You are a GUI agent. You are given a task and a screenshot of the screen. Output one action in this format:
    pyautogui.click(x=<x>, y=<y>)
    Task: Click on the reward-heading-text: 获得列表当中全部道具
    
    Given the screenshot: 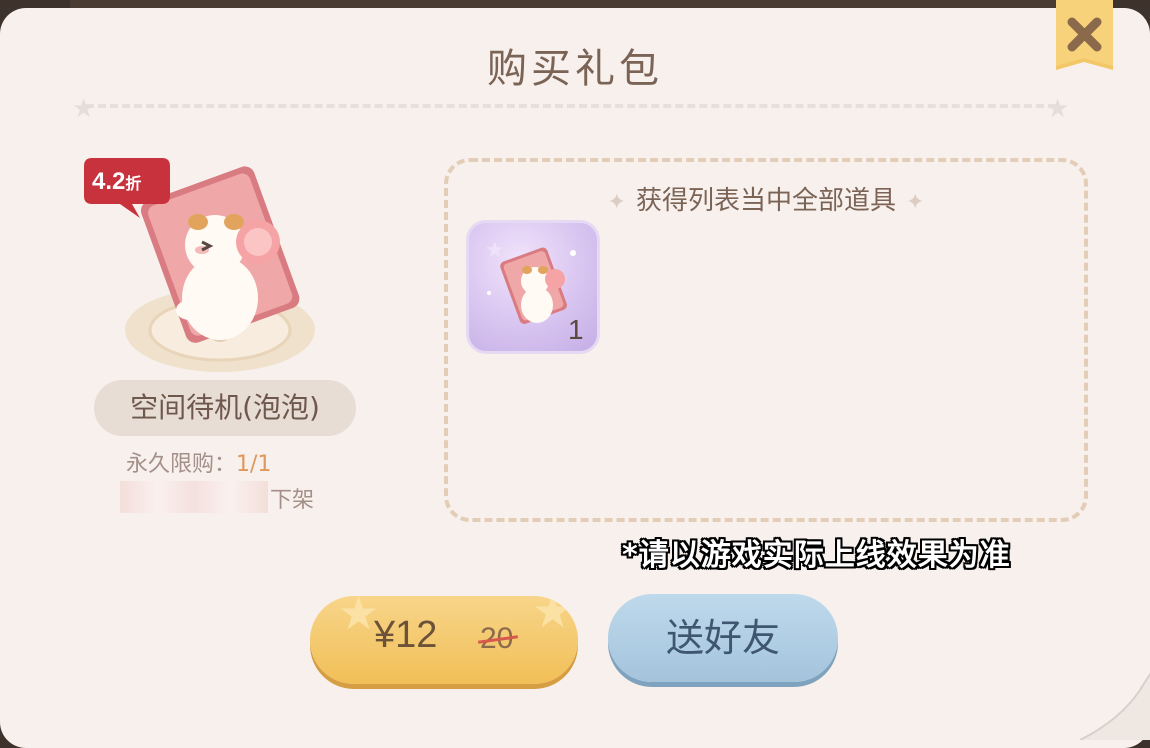 What is the action you would take?
    pyautogui.click(x=765, y=201)
    